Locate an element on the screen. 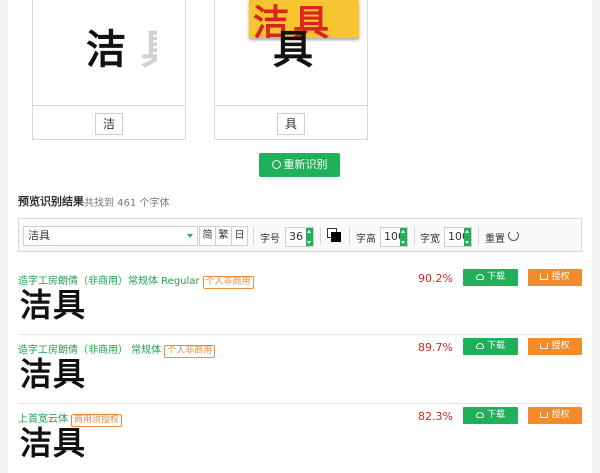 The width and height of the screenshot is (600, 473). refresh-icon is located at coordinates (513, 235).